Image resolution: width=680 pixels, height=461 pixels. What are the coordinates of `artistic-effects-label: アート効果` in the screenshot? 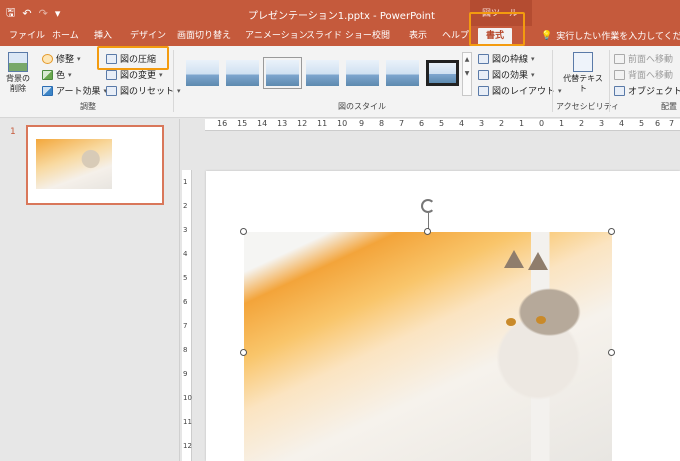 It's located at (78, 92).